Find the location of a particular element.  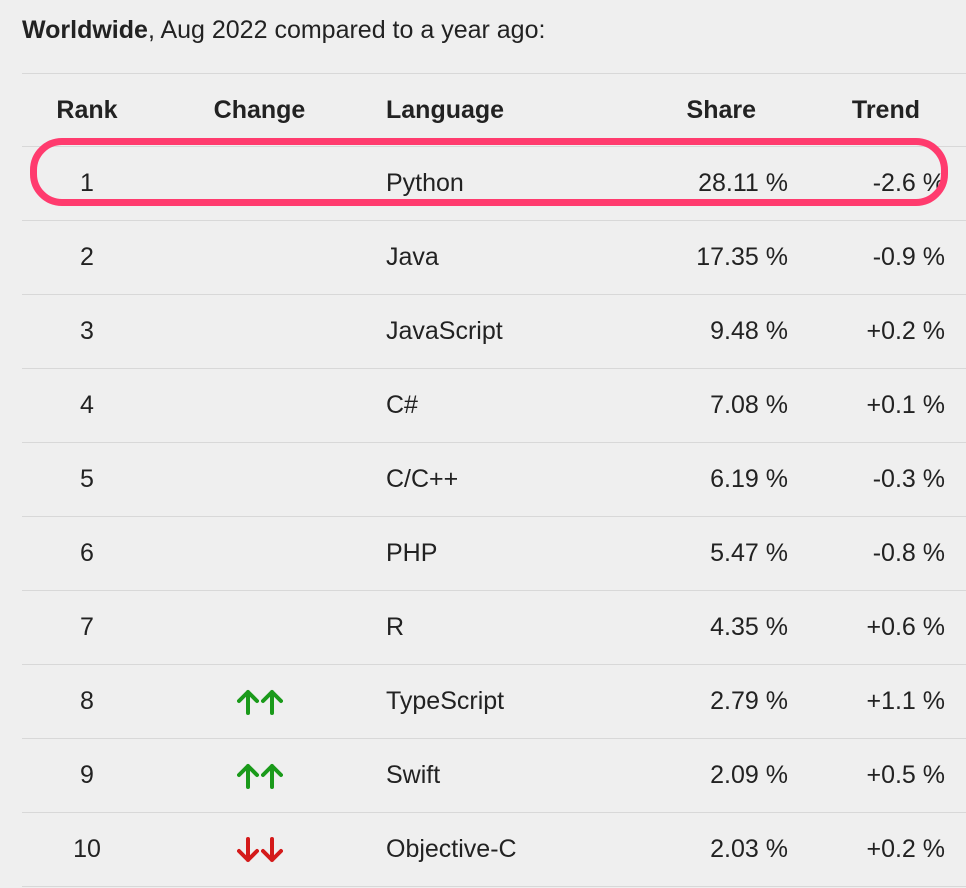

share-cell: 2.03 % is located at coordinates (749, 849).